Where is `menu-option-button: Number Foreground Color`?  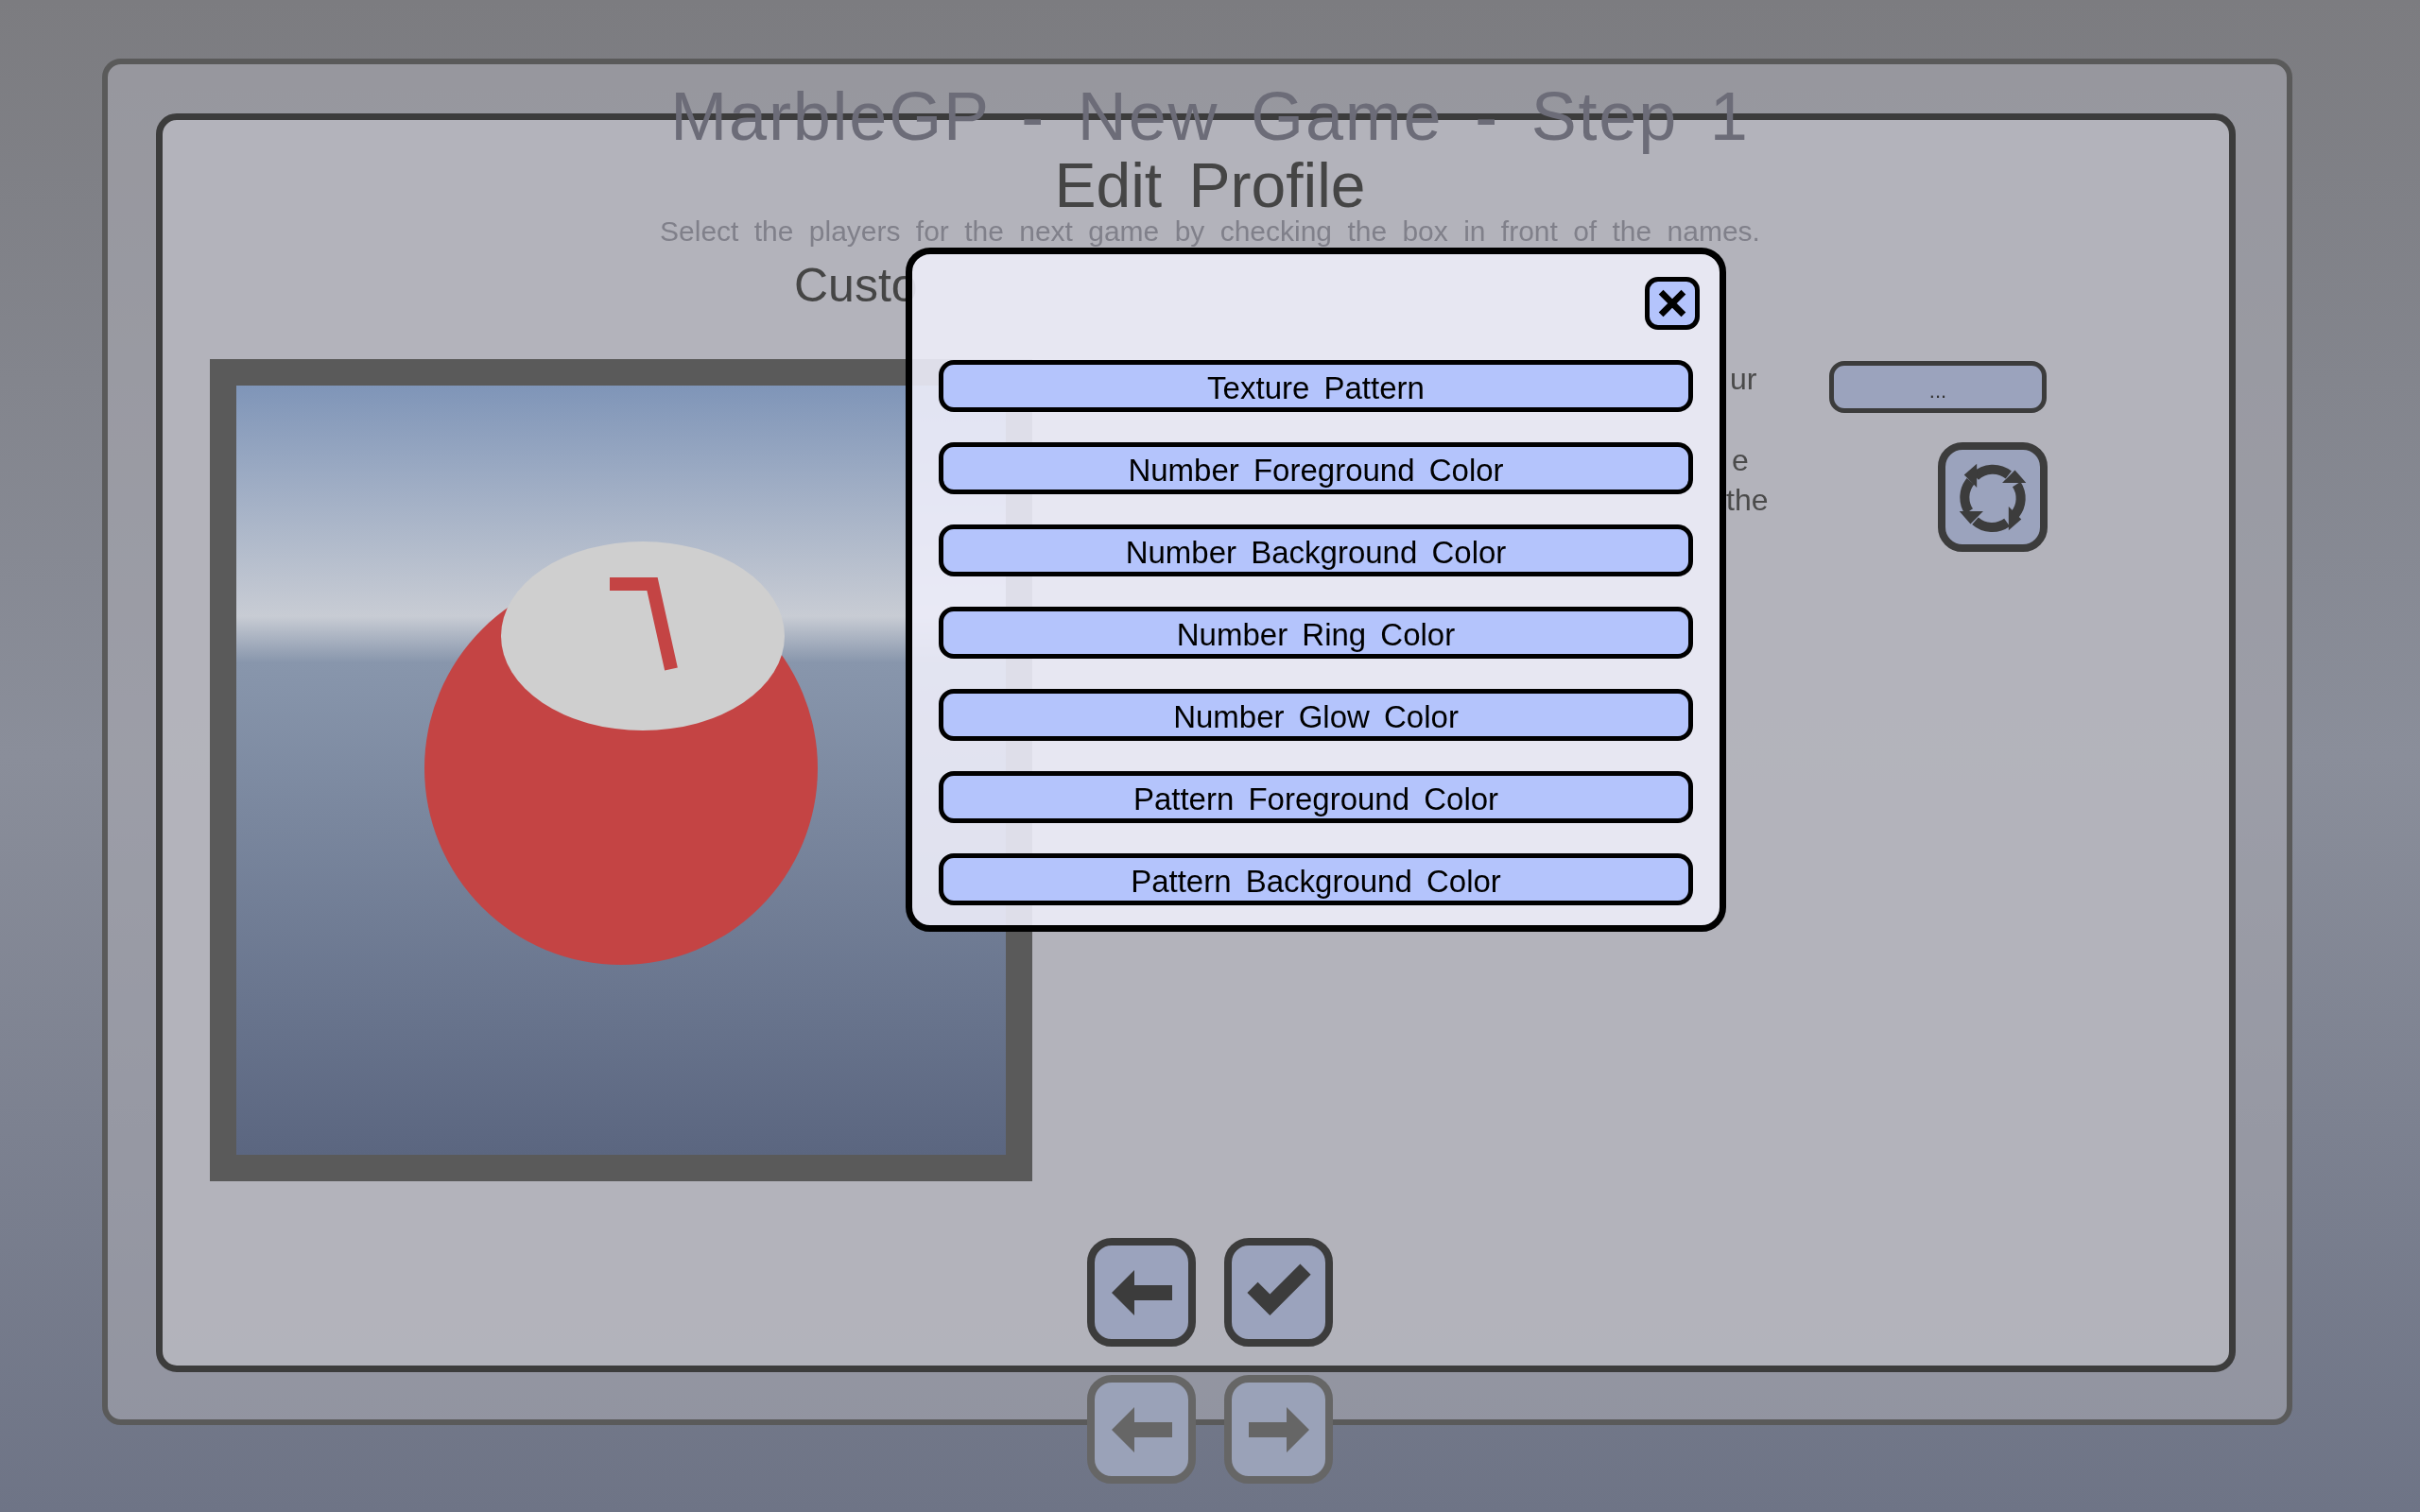
menu-option-button: Number Foreground Color is located at coordinates (1316, 468).